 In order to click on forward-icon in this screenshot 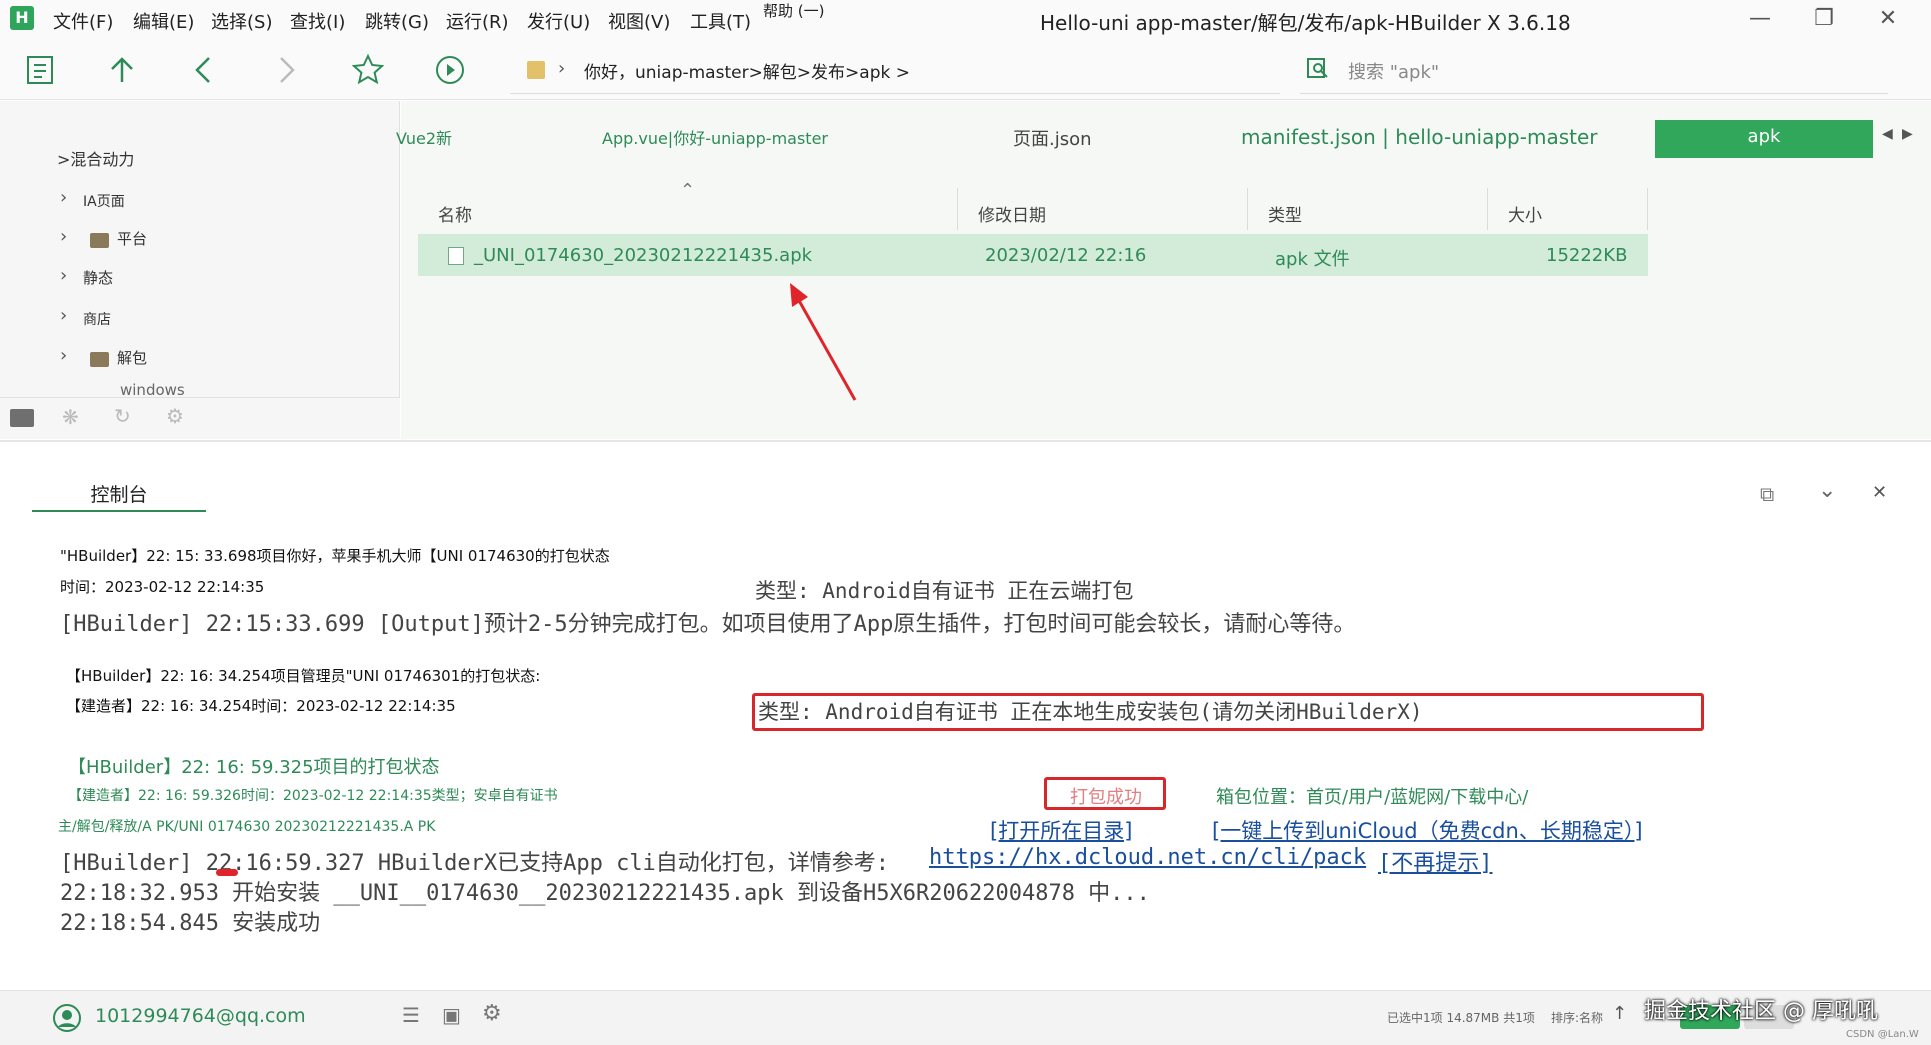, I will do `click(286, 70)`.